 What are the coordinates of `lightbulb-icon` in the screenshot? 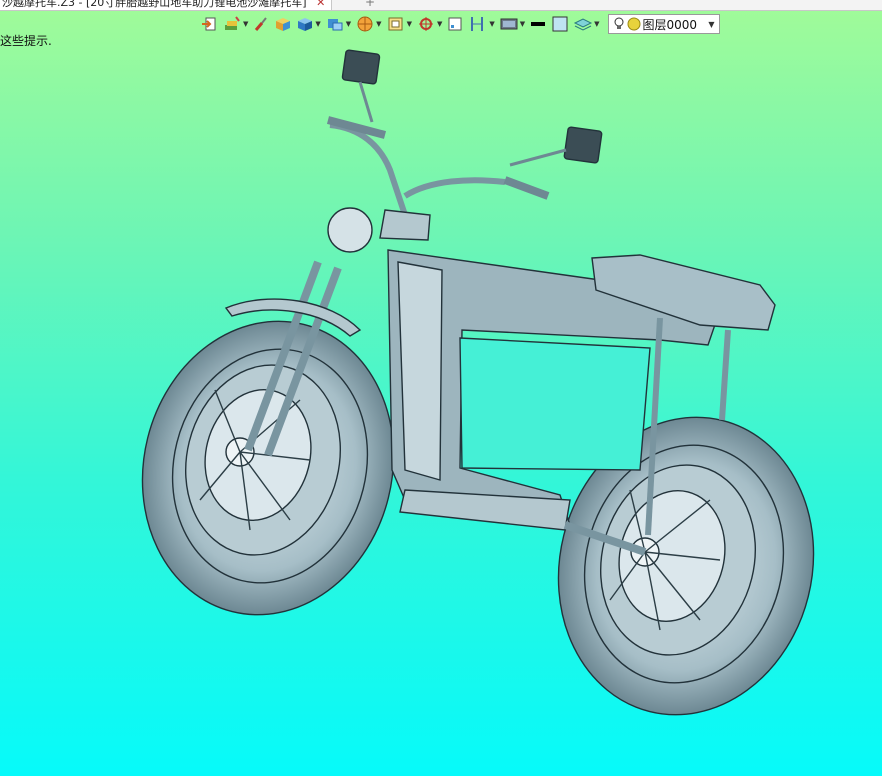 It's located at (619, 23).